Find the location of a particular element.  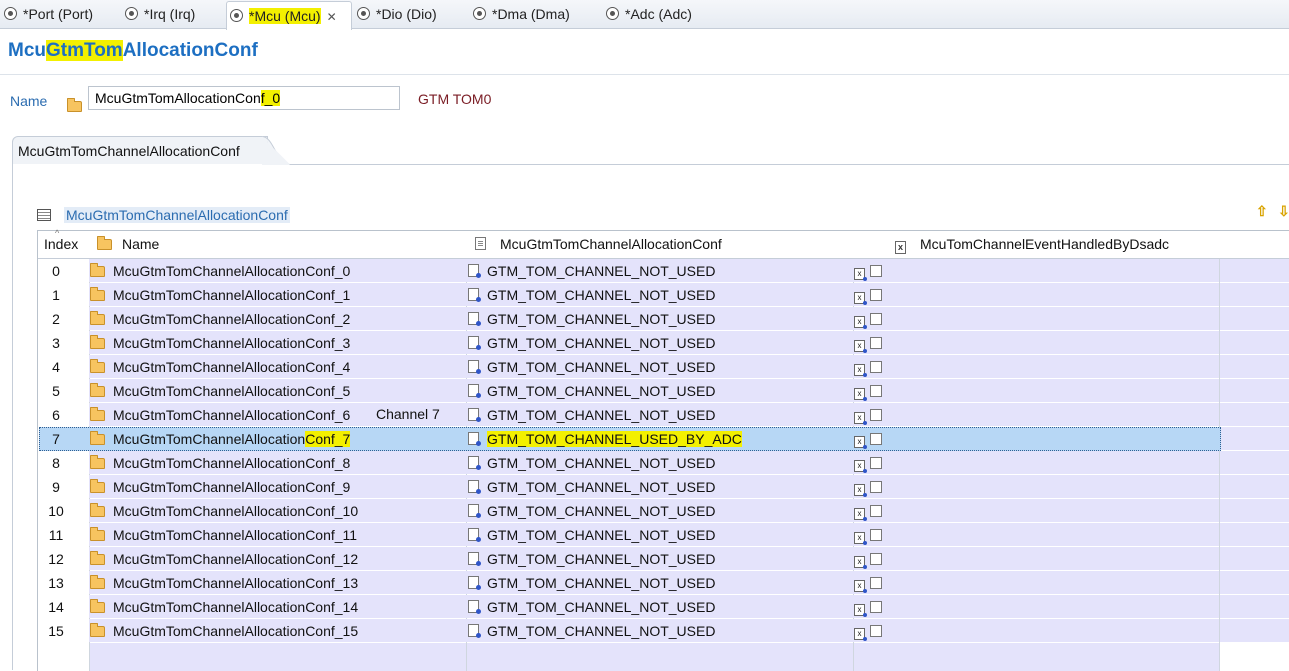

row-name-cell: McuGtmTomChannelAllocationConf_9 is located at coordinates (220, 487).